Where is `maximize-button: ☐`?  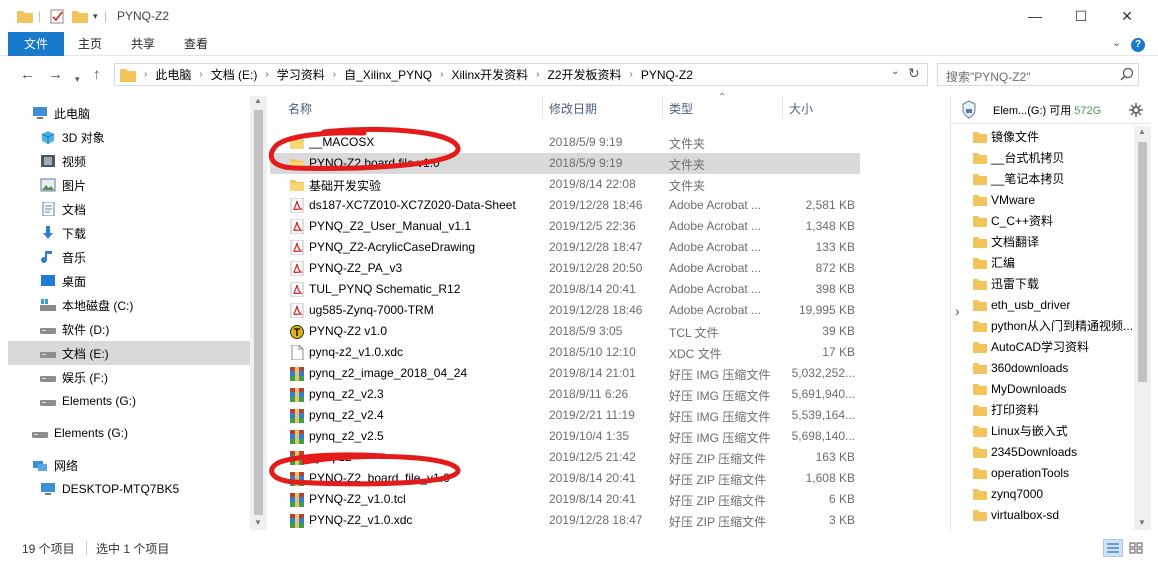 maximize-button: ☐ is located at coordinates (1081, 16).